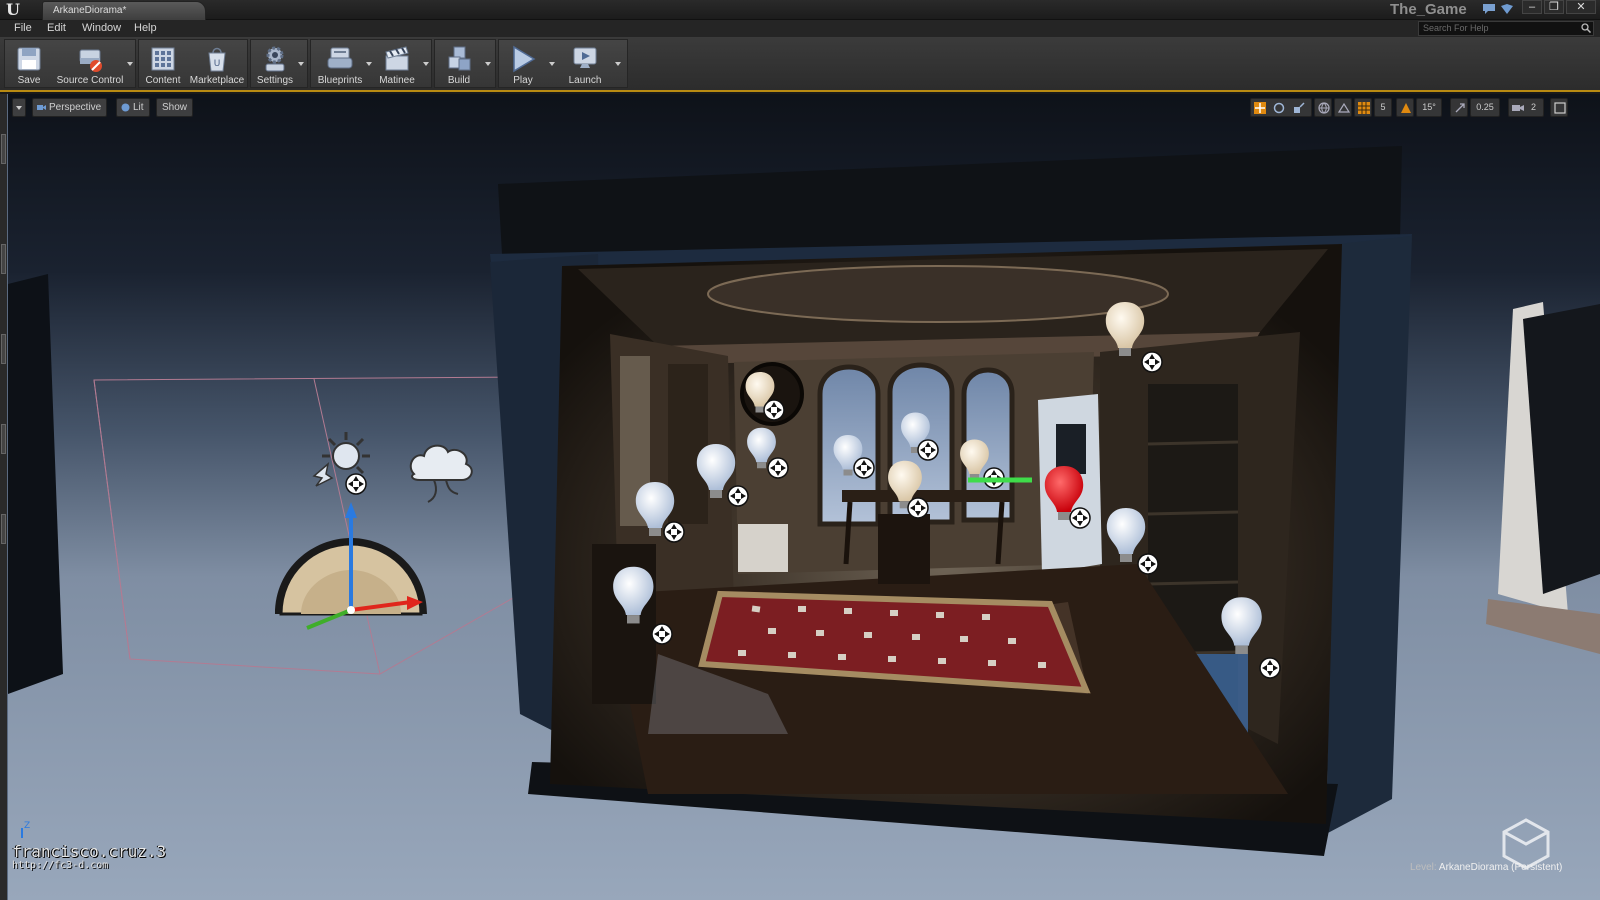 The image size is (1600, 900). Describe the element at coordinates (1485, 107) in the screenshot. I see `scale-snap-value: 0.25` at that location.